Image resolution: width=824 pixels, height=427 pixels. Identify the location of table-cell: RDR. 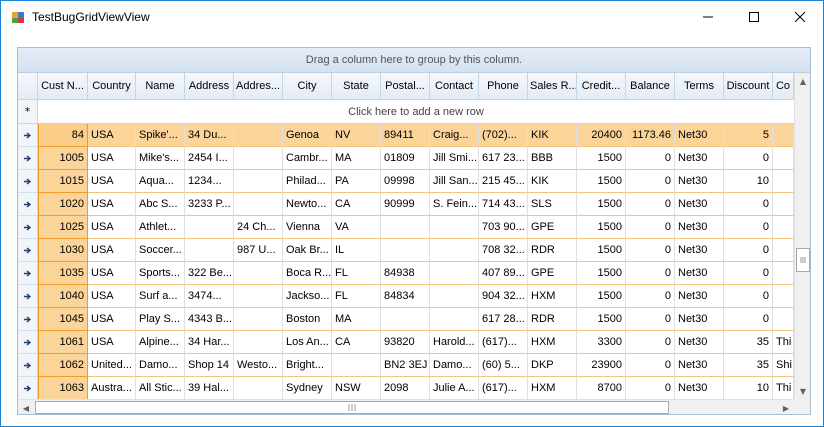
(552, 250).